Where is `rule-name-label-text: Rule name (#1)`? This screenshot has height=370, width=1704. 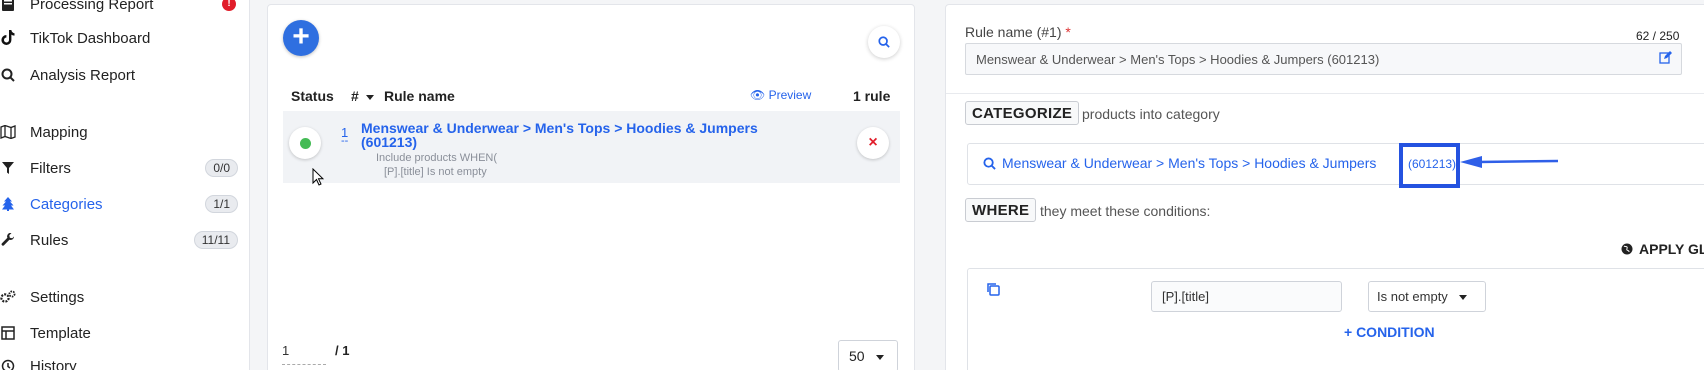
rule-name-label-text: Rule name (#1) is located at coordinates (1013, 32).